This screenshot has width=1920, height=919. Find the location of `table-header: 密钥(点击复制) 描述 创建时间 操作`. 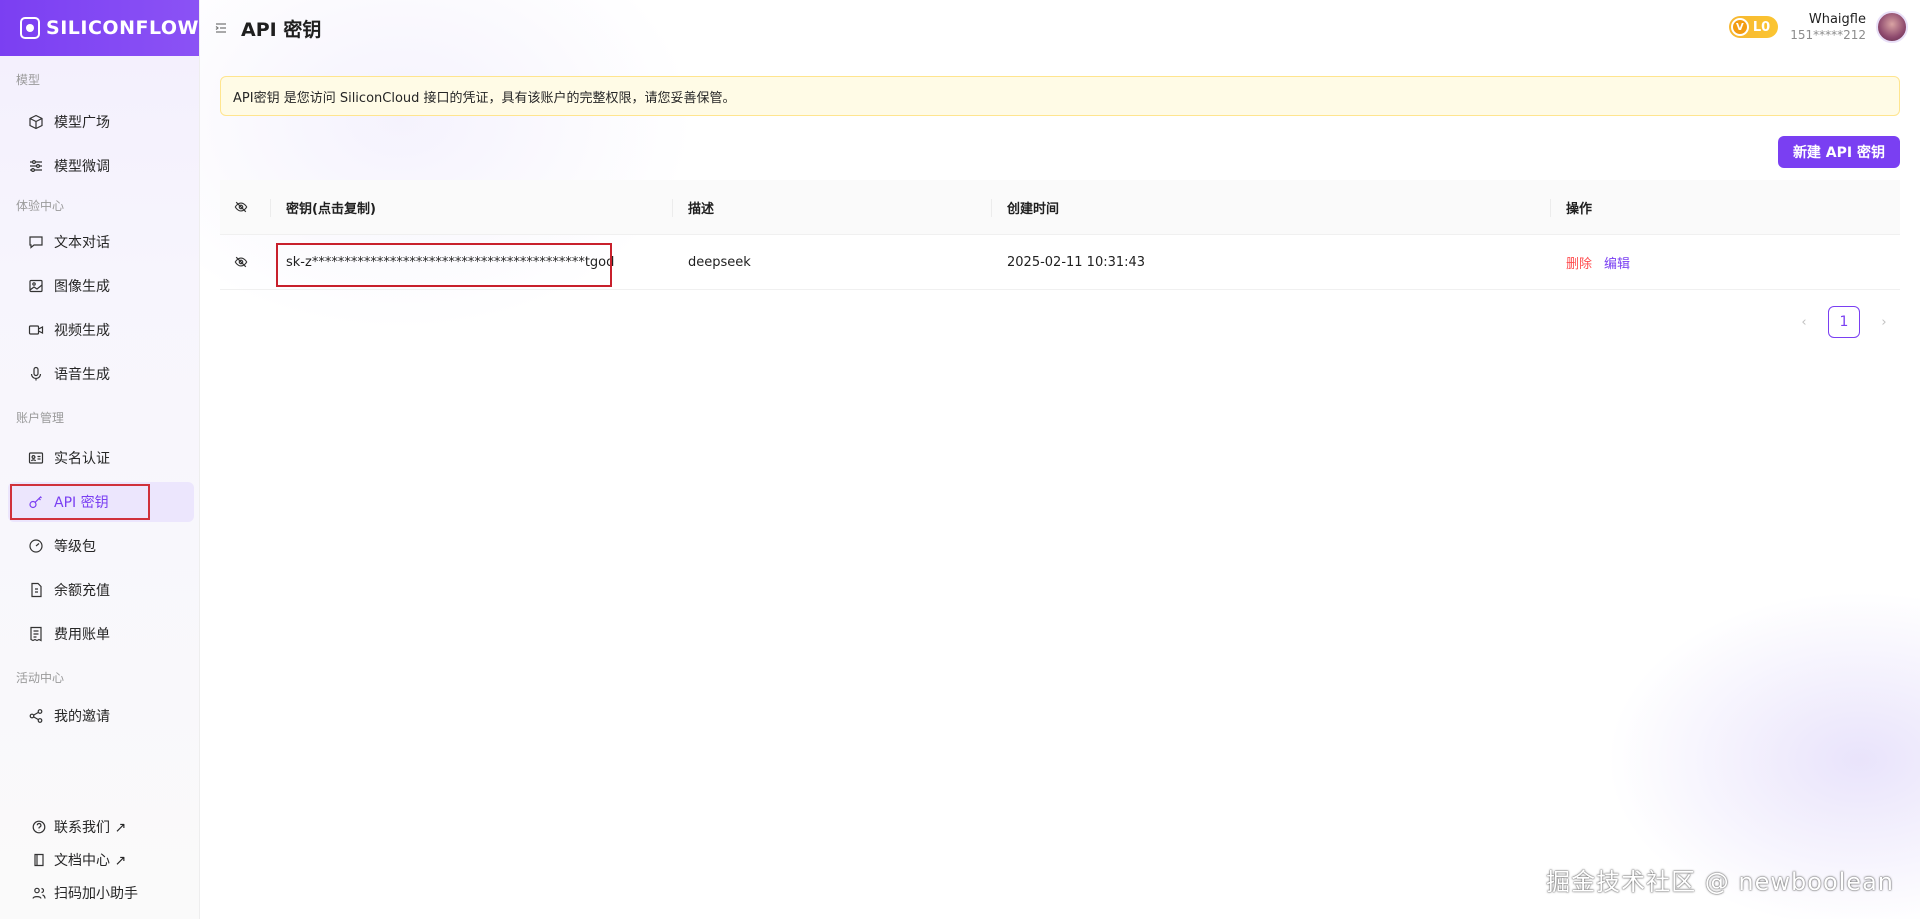

table-header: 密钥(点击复制) 描述 创建时间 操作 is located at coordinates (1060, 207).